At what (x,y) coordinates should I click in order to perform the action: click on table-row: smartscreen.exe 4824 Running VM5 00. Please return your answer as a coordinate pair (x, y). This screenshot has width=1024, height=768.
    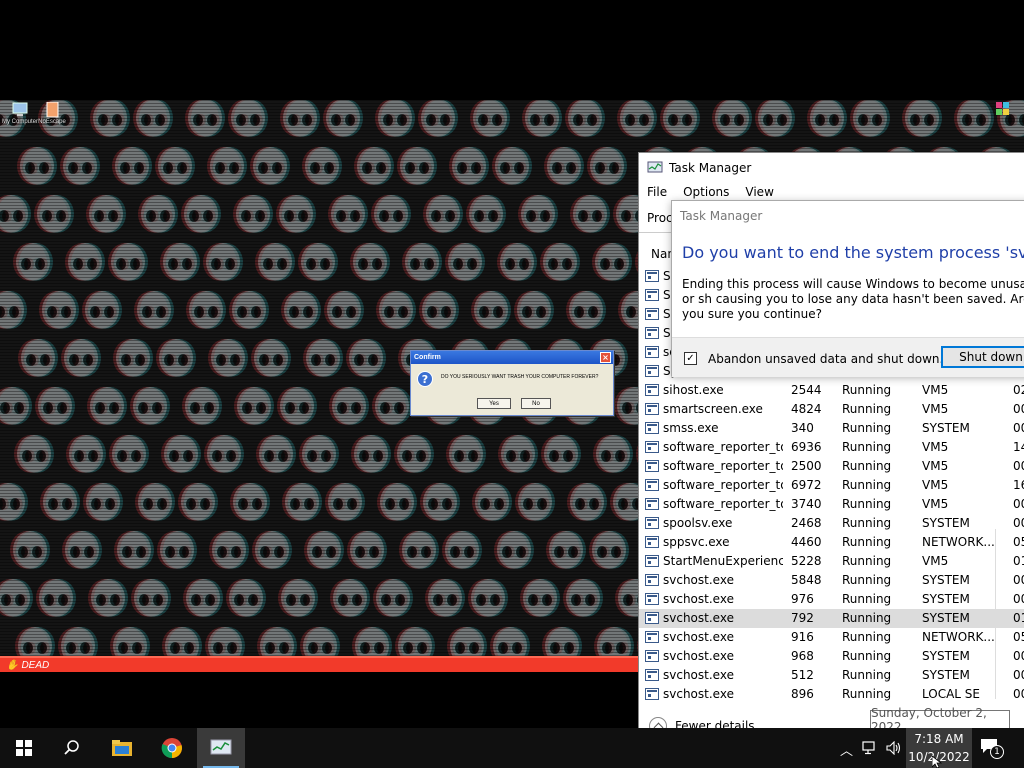
    Looking at the image, I should click on (831, 409).